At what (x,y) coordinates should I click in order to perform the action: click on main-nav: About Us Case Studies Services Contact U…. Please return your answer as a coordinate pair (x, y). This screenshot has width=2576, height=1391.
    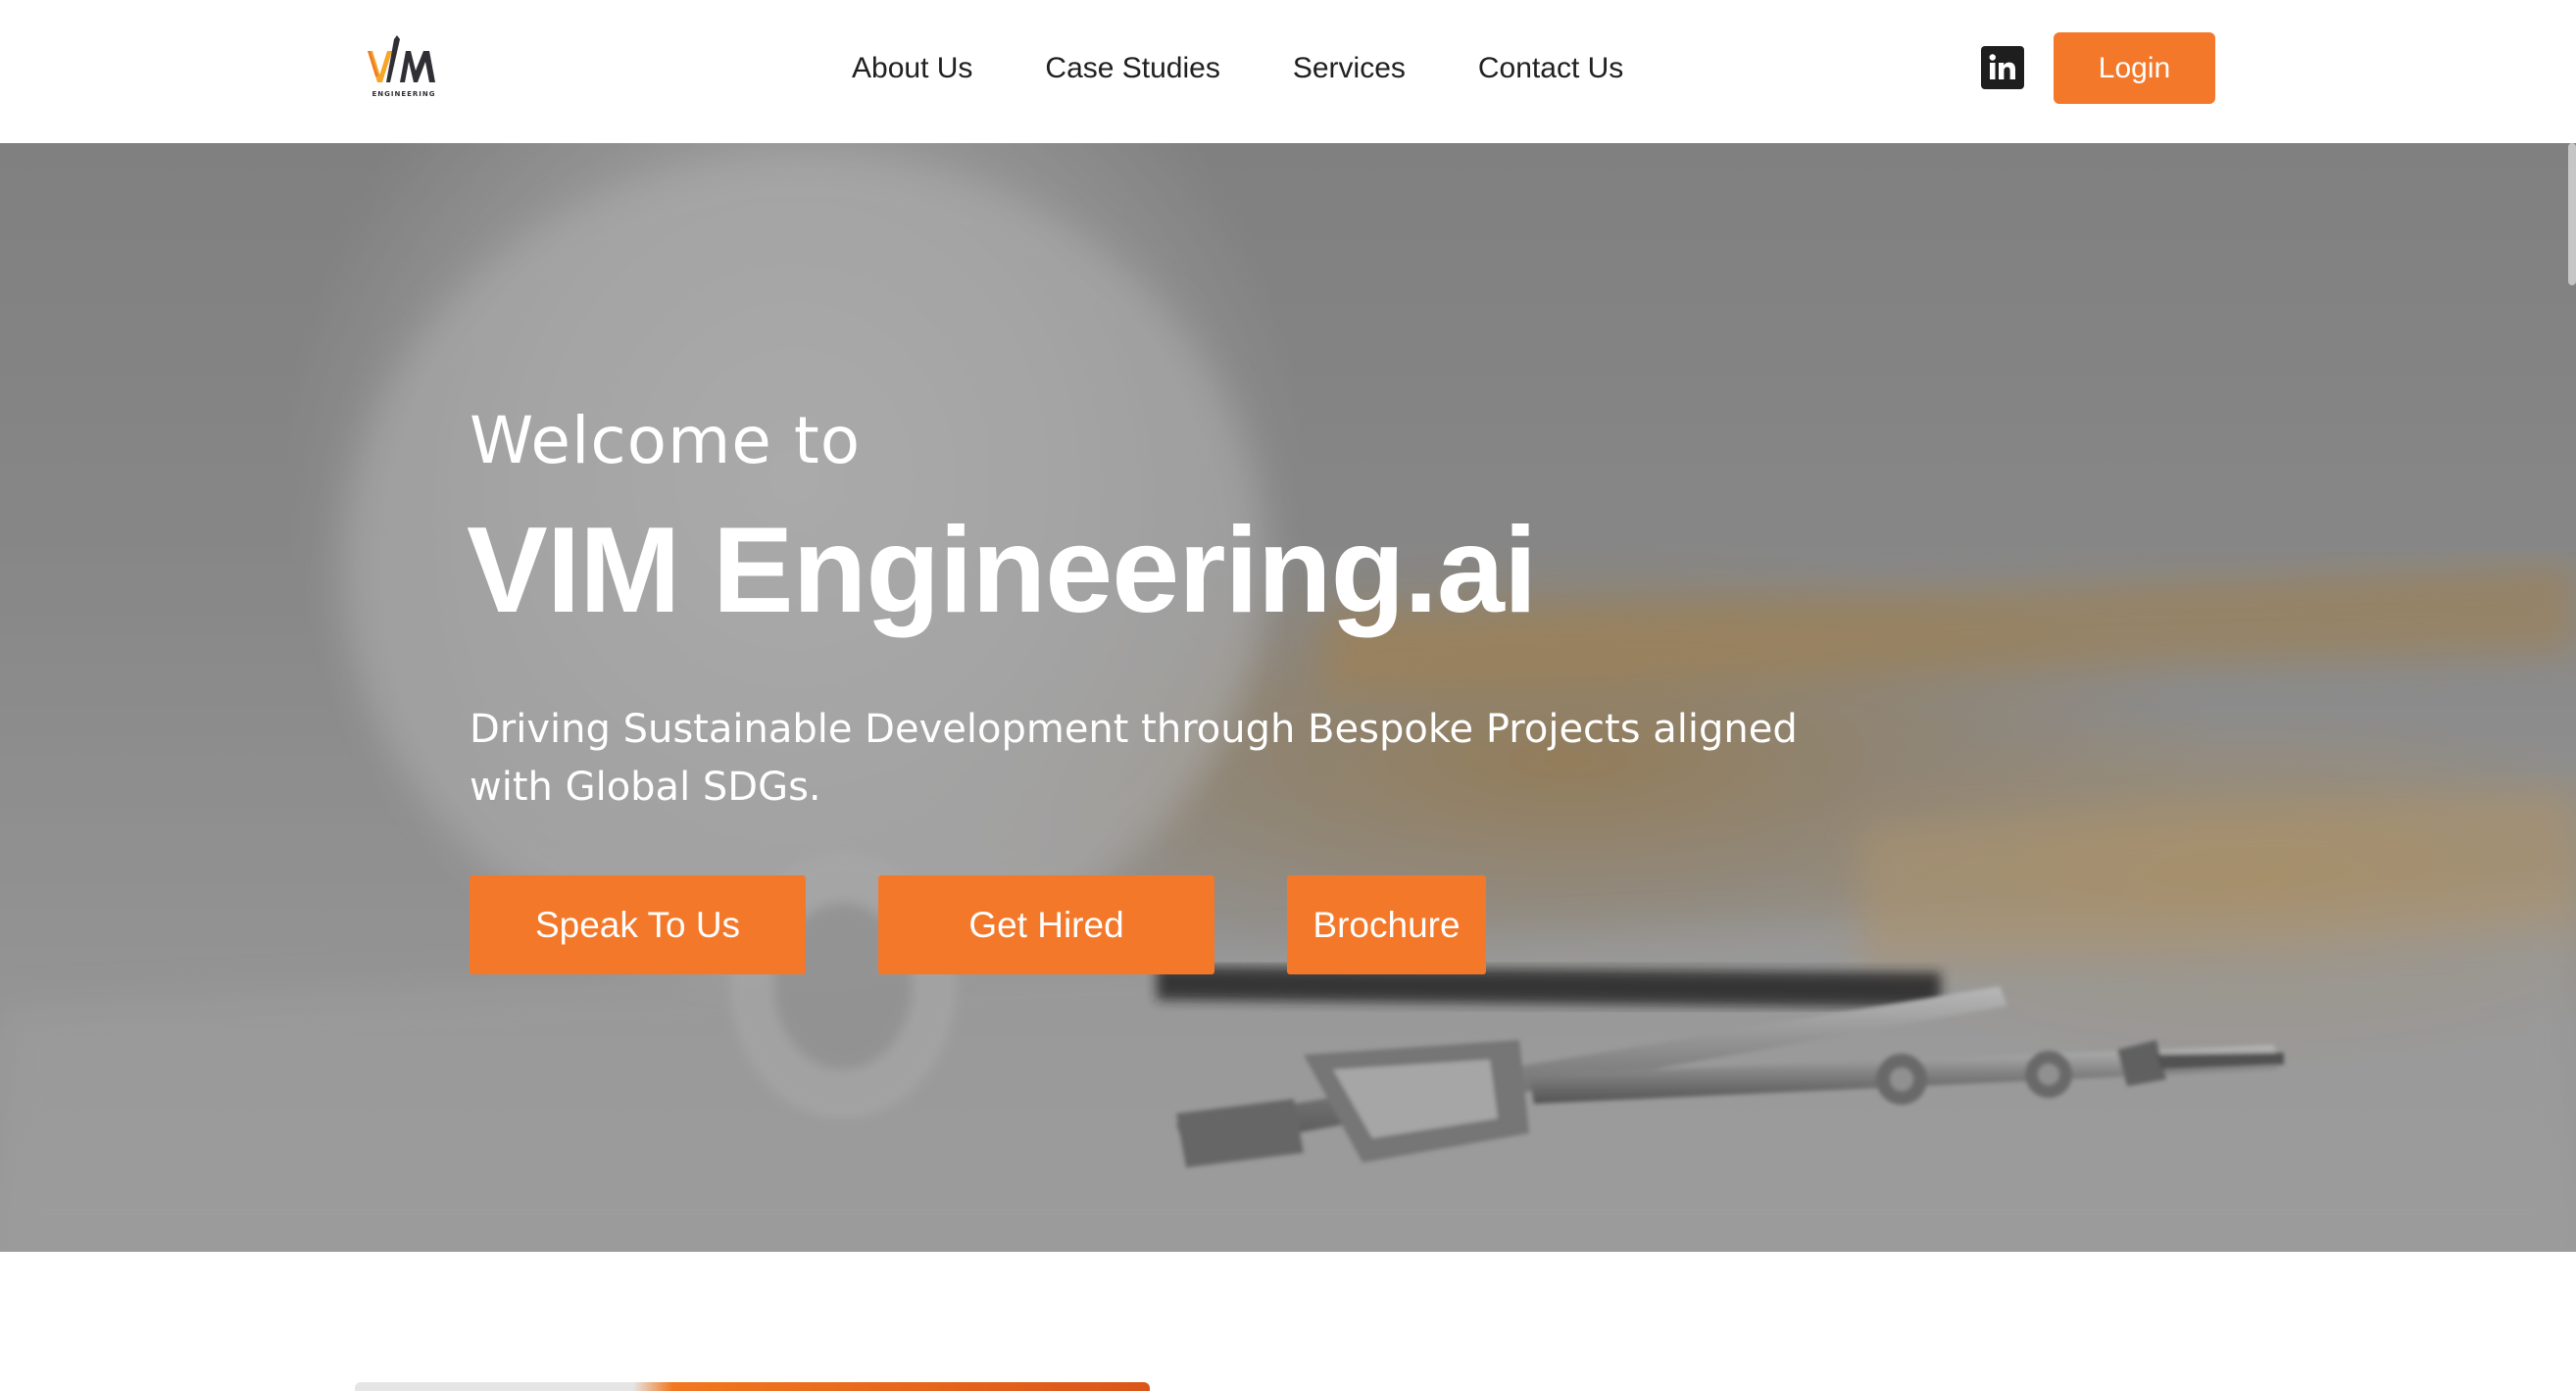
    Looking at the image, I should click on (1237, 68).